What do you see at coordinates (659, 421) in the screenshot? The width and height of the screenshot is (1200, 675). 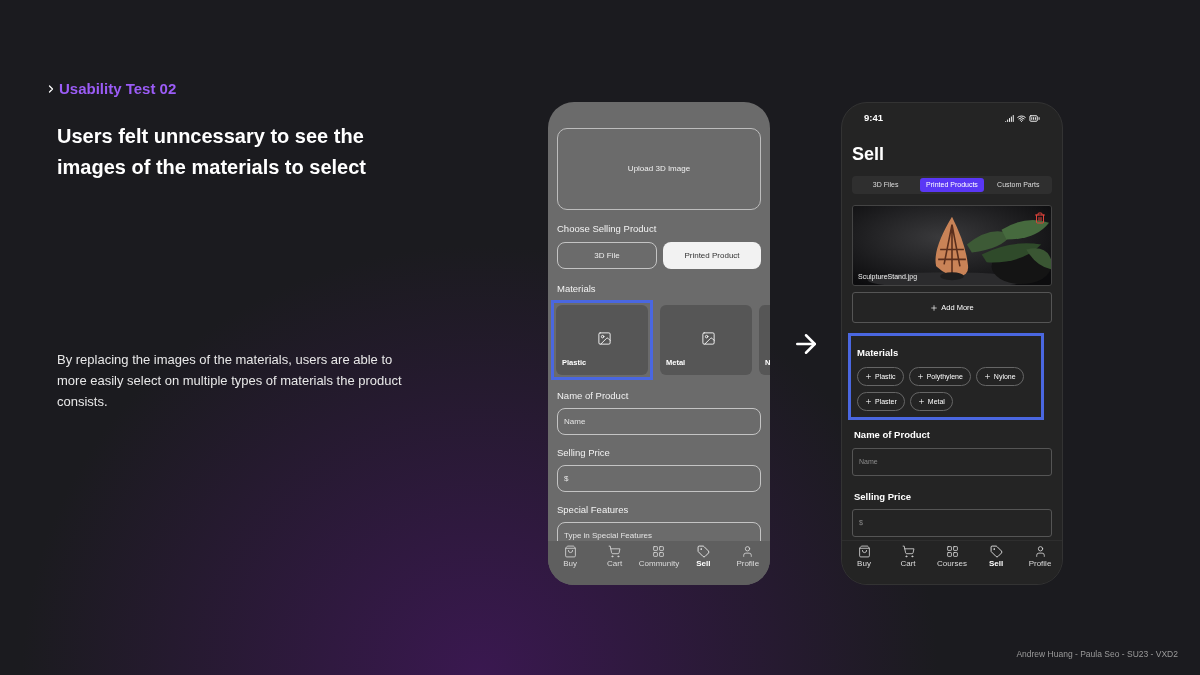 I see `text-field: Name` at bounding box center [659, 421].